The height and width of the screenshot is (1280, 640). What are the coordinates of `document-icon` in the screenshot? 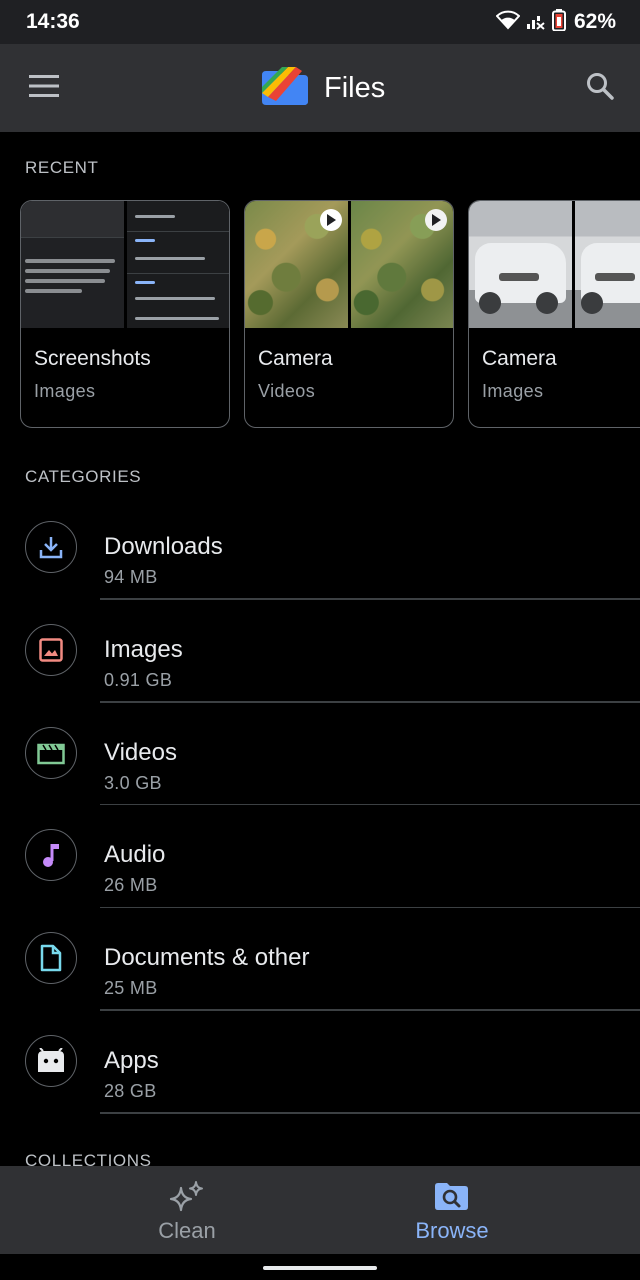 It's located at (51, 958).